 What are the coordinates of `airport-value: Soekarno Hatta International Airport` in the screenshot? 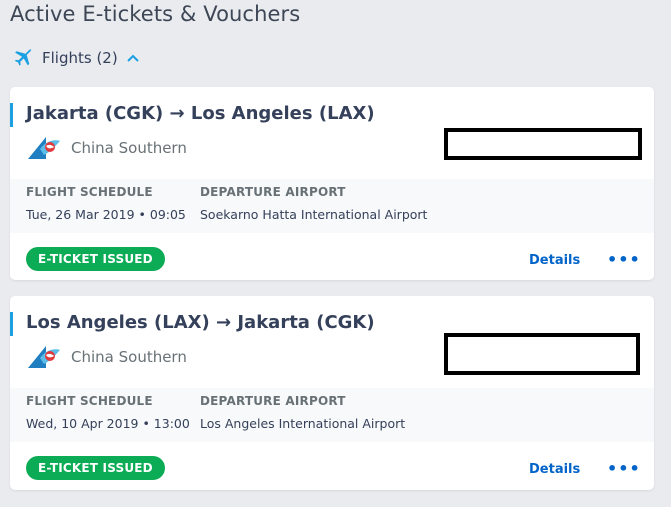 It's located at (314, 214).